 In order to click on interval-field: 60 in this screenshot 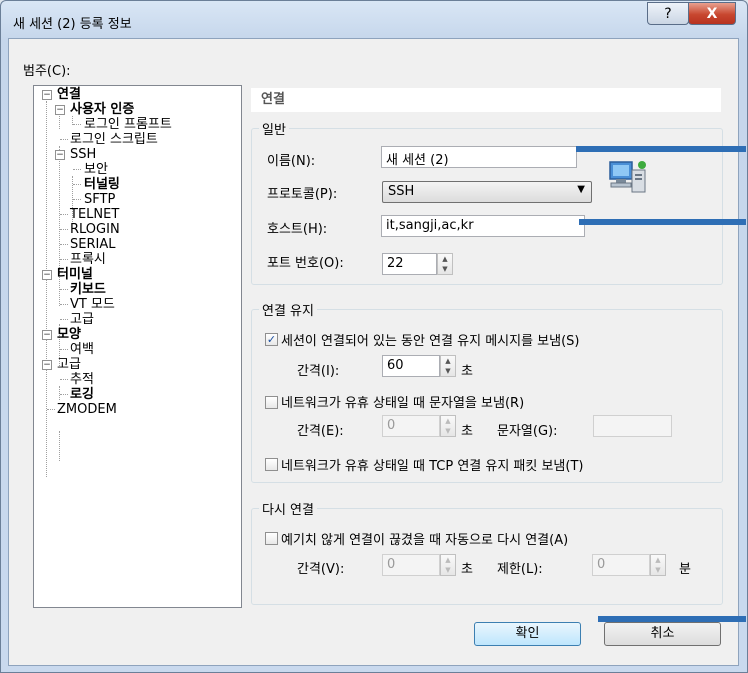, I will do `click(411, 366)`.